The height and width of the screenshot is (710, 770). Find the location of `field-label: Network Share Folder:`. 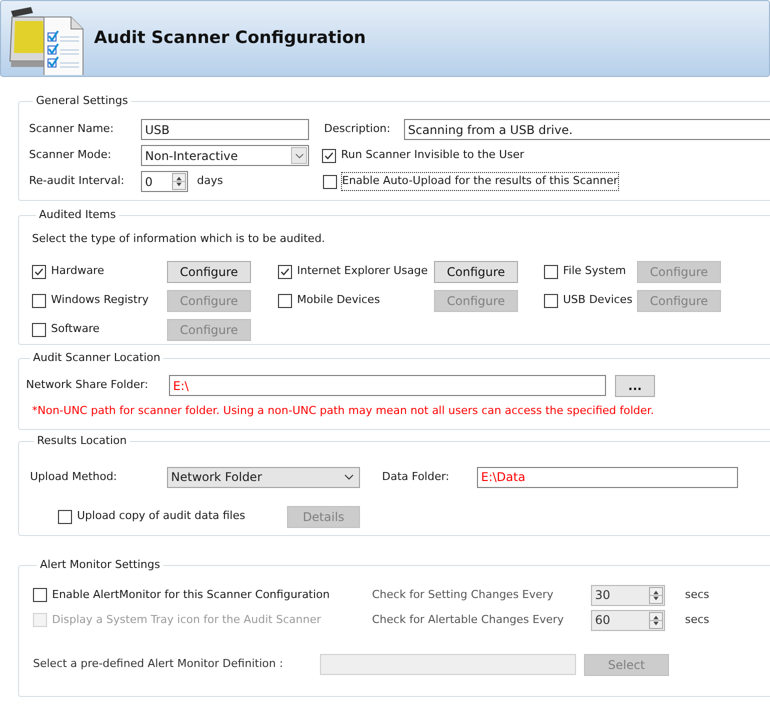

field-label: Network Share Folder: is located at coordinates (88, 385).